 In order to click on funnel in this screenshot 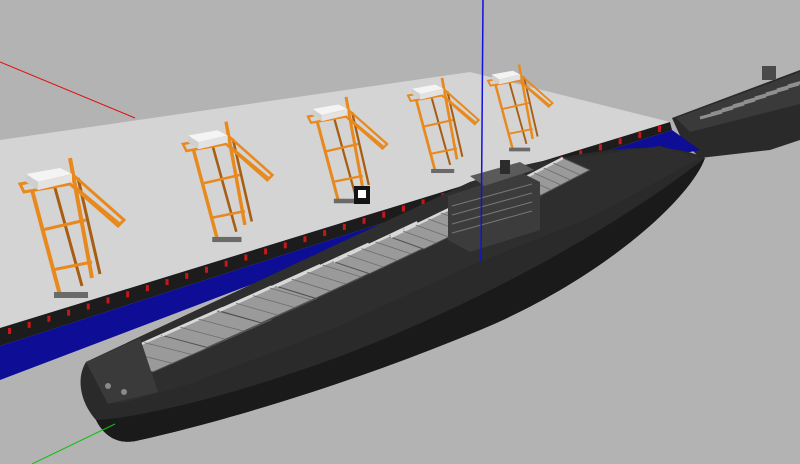, I will do `click(505, 167)`.